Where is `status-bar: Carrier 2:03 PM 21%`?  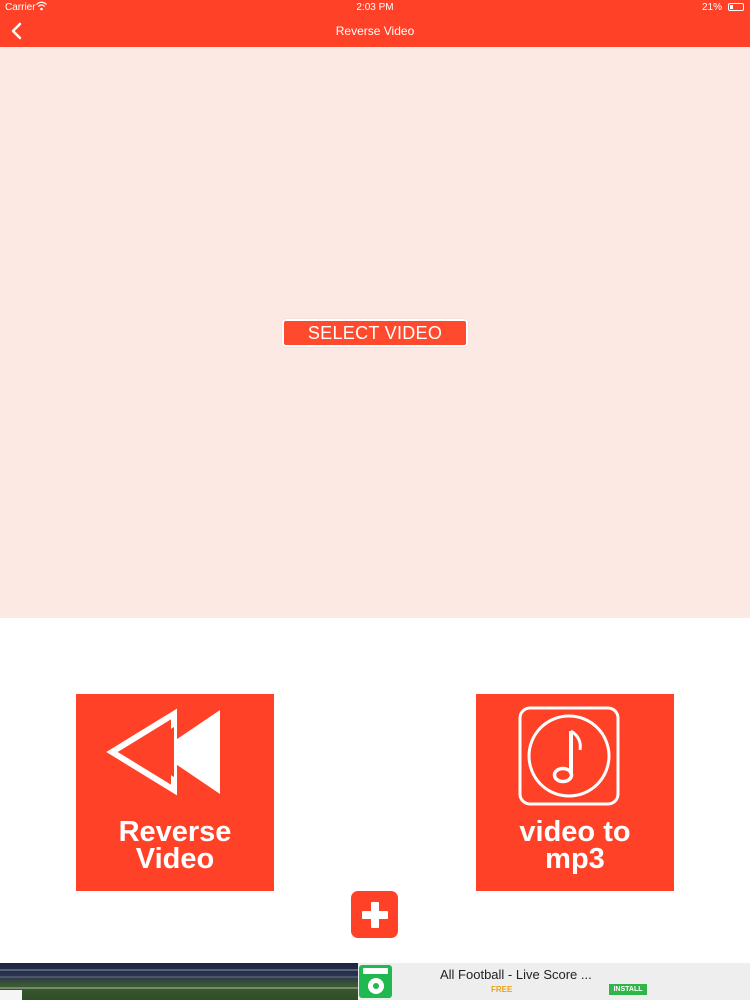 status-bar: Carrier 2:03 PM 21% is located at coordinates (375, 7).